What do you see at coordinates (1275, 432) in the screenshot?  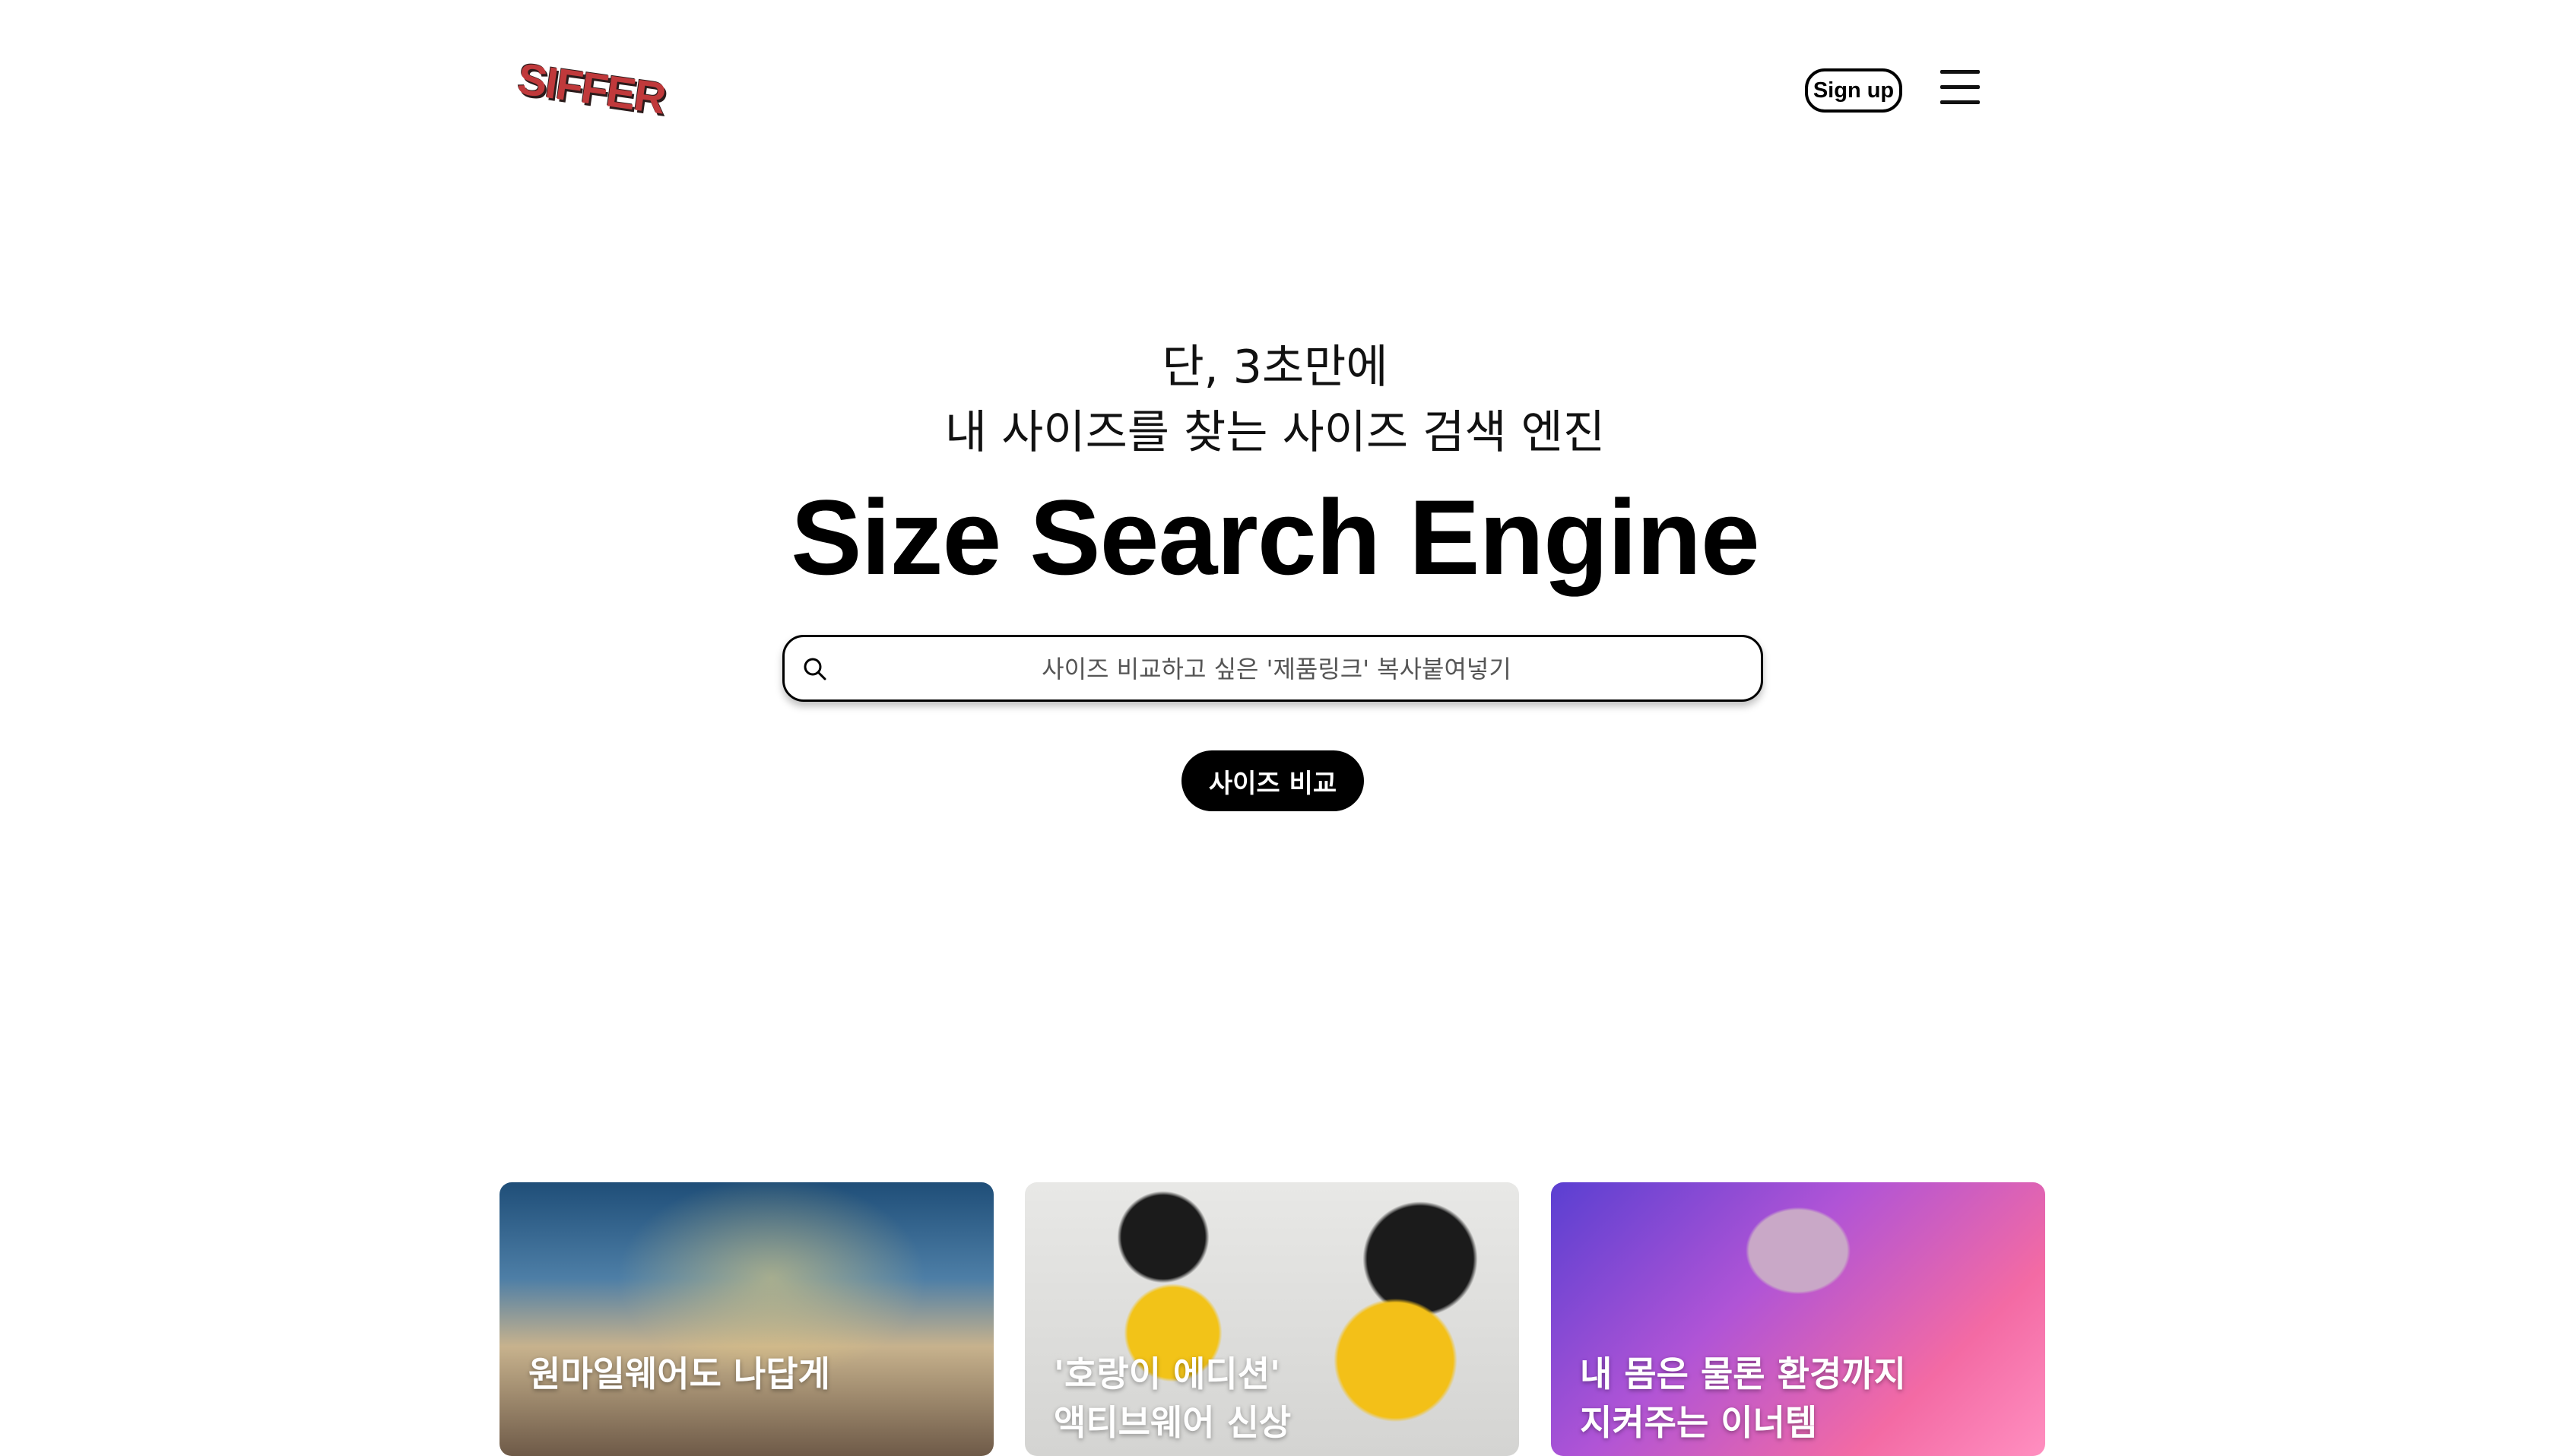 I see `hero-subtitle-line2: 내 사이즈를 찾는 사이즈 검색 엔진` at bounding box center [1275, 432].